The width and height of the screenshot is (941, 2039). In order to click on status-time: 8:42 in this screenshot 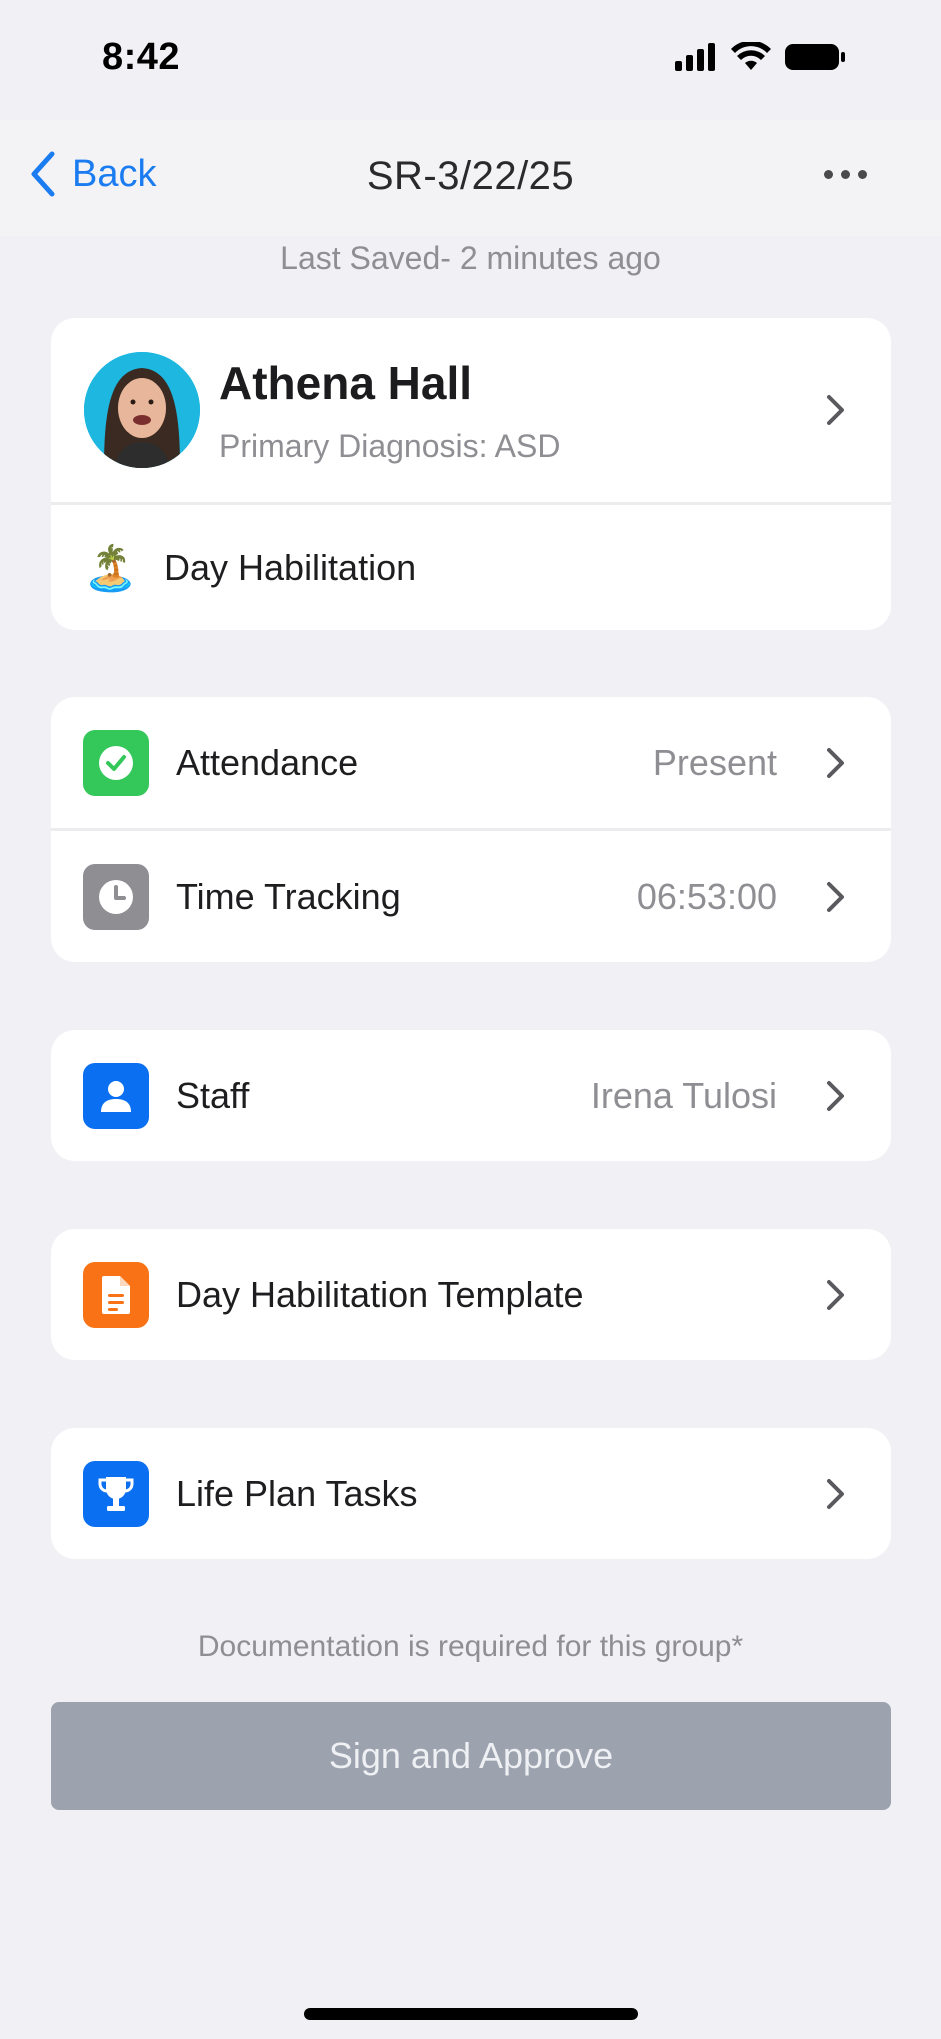, I will do `click(141, 57)`.